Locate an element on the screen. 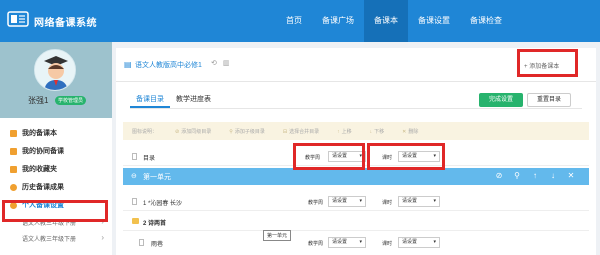 The width and height of the screenshot is (600, 255). legend-move-down: ↓ 下移 is located at coordinates (377, 131).